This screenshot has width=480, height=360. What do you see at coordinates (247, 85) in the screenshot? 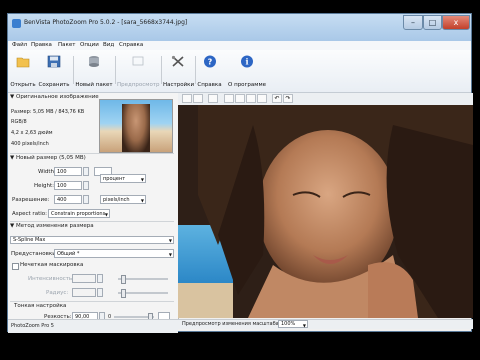
I see `about-label: О программе` at bounding box center [247, 85].